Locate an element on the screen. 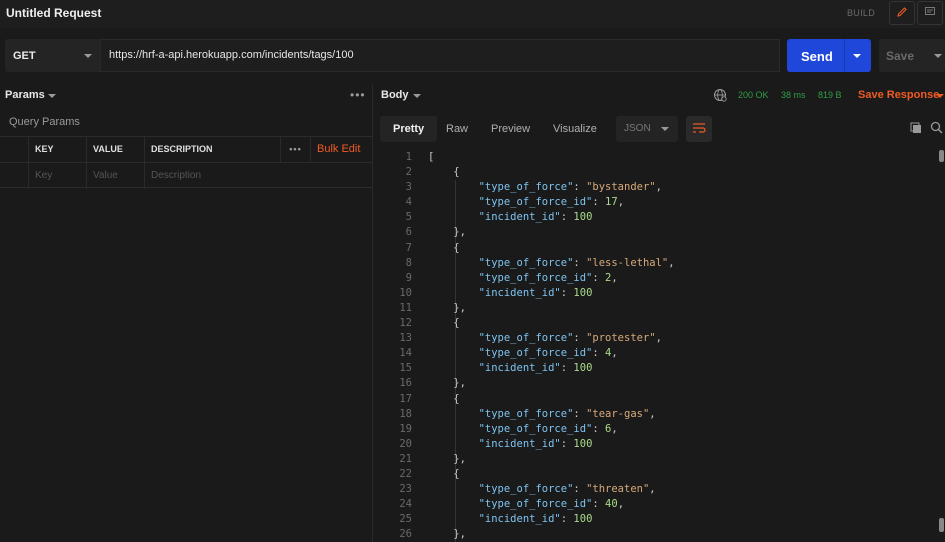 This screenshot has width=945, height=542. code-token: "tear-gas" is located at coordinates (618, 413).